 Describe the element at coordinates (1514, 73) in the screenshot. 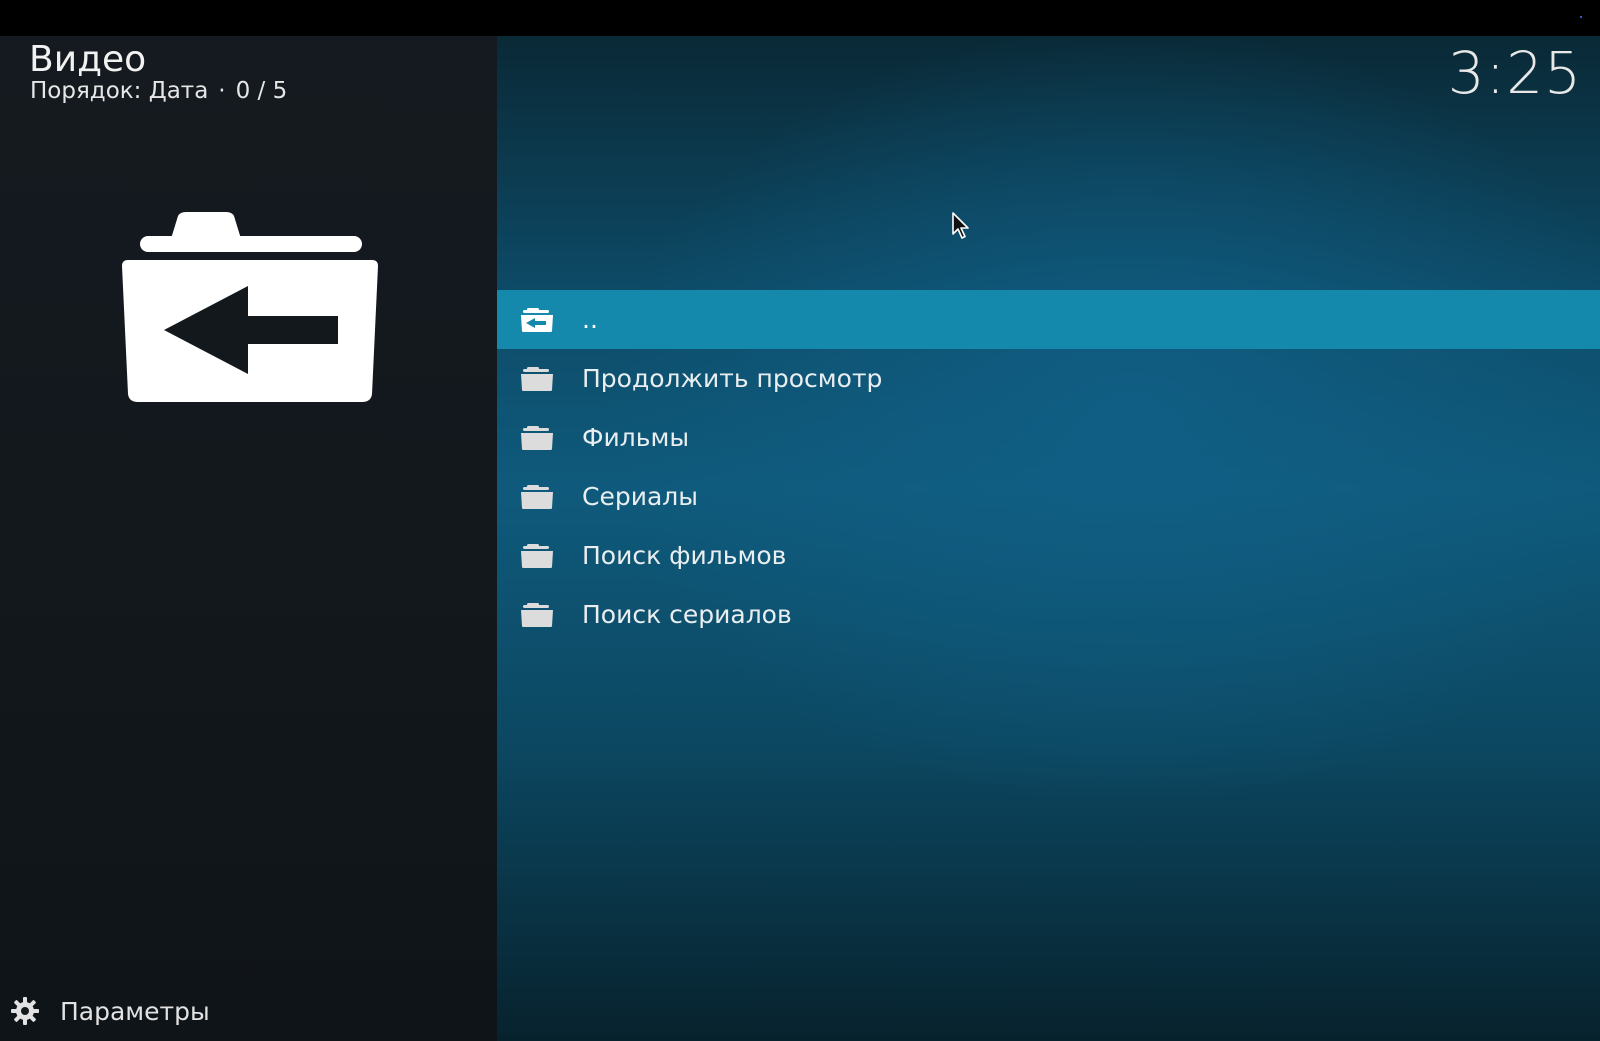

I see `clock: 3:25` at that location.